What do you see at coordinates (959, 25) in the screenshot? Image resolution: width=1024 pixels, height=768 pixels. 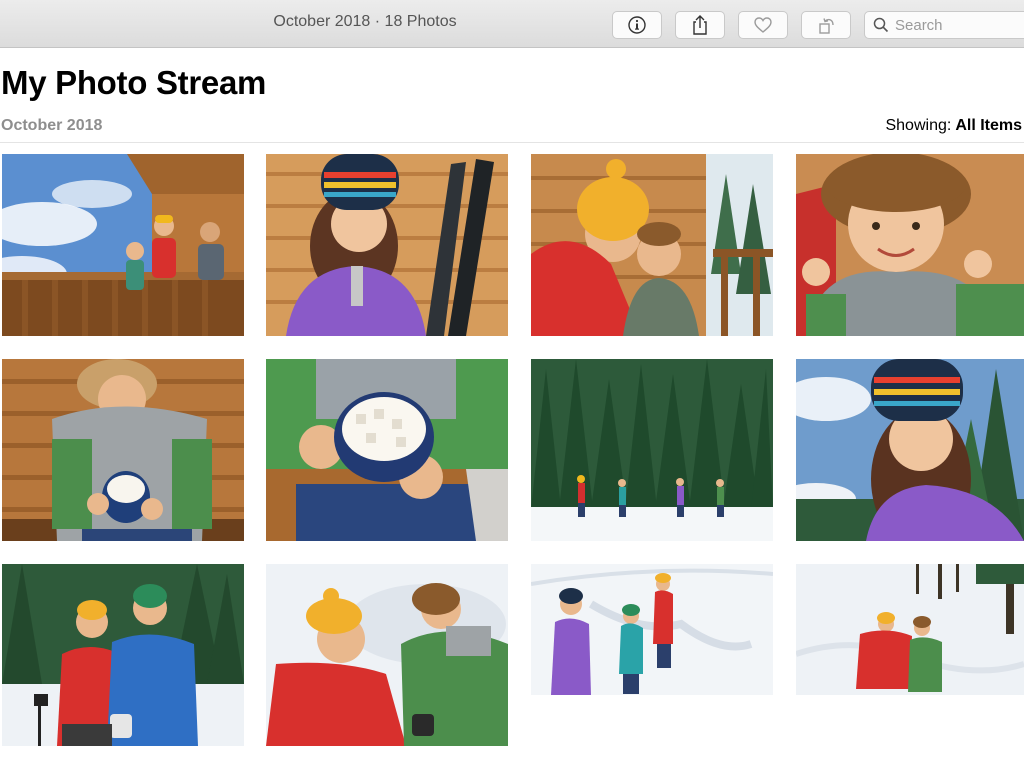 I see `search-input` at bounding box center [959, 25].